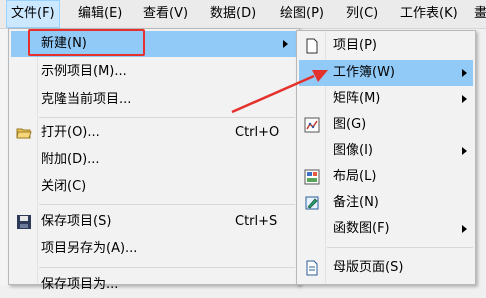 The height and width of the screenshot is (298, 486). What do you see at coordinates (100, 14) in the screenshot?
I see `menu-edit: 编辑(E)` at bounding box center [100, 14].